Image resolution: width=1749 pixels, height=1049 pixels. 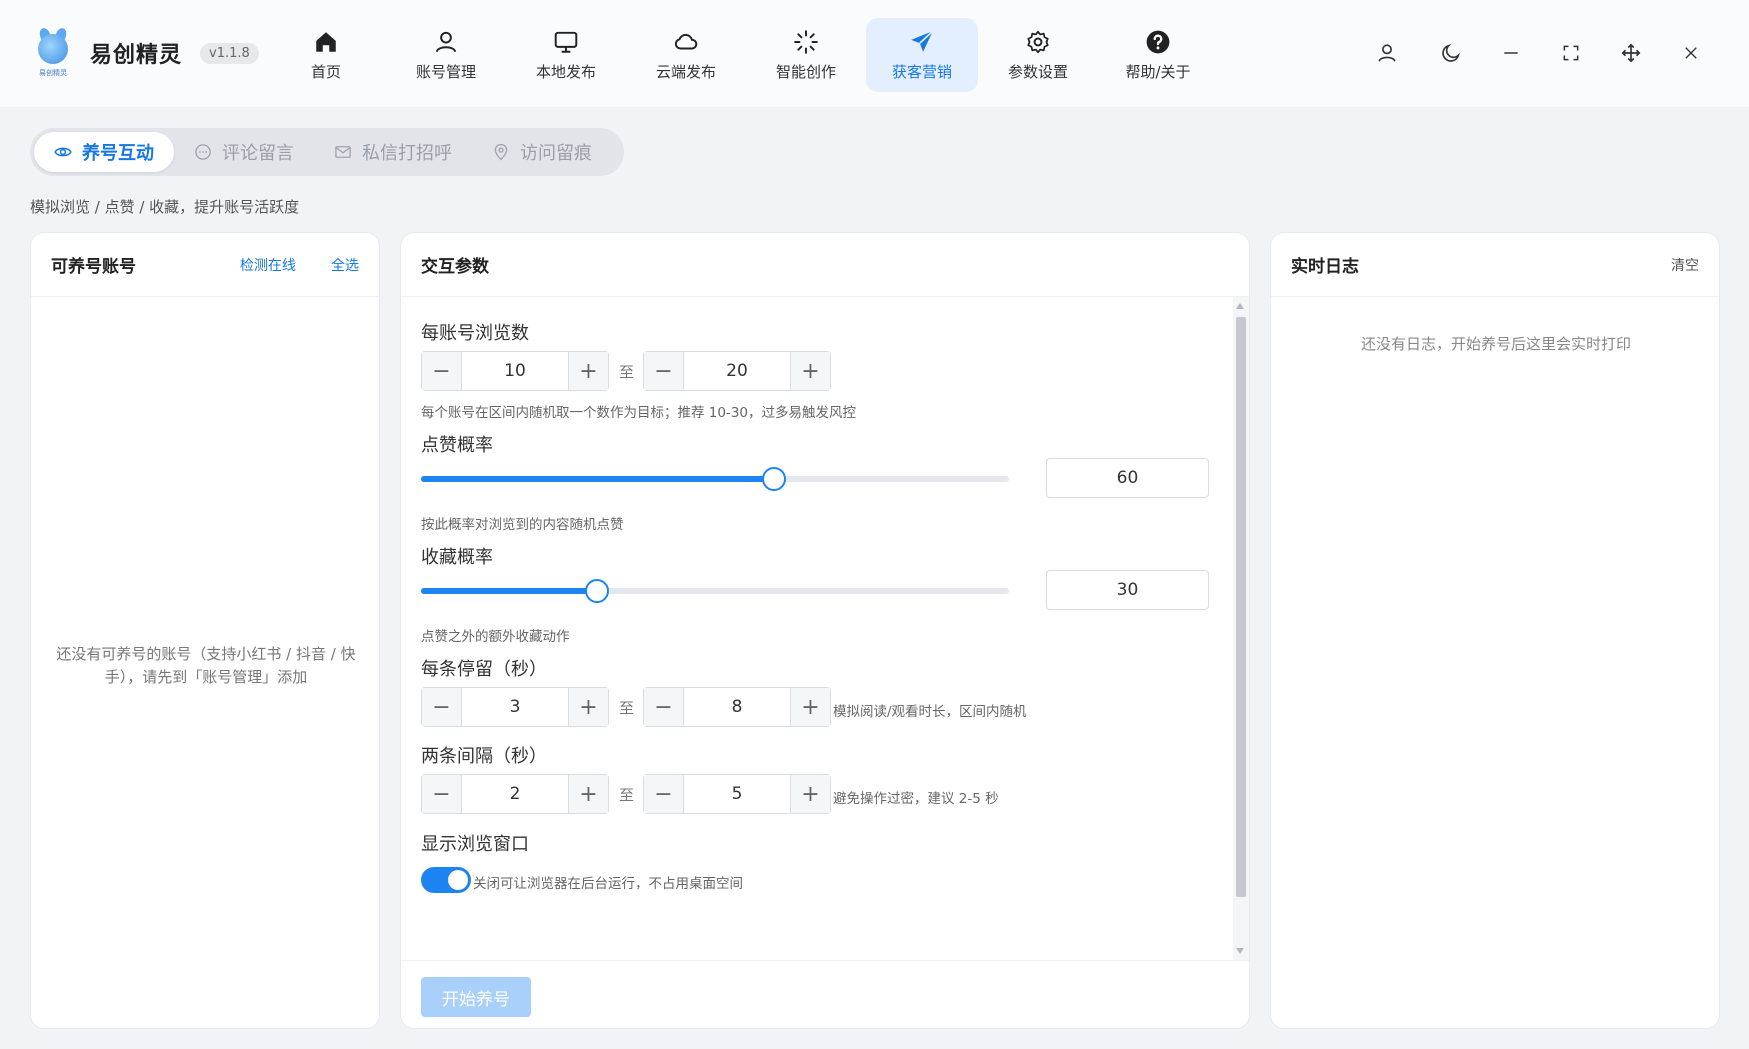 I want to click on nav-label: 帮助/关于, so click(x=1158, y=71).